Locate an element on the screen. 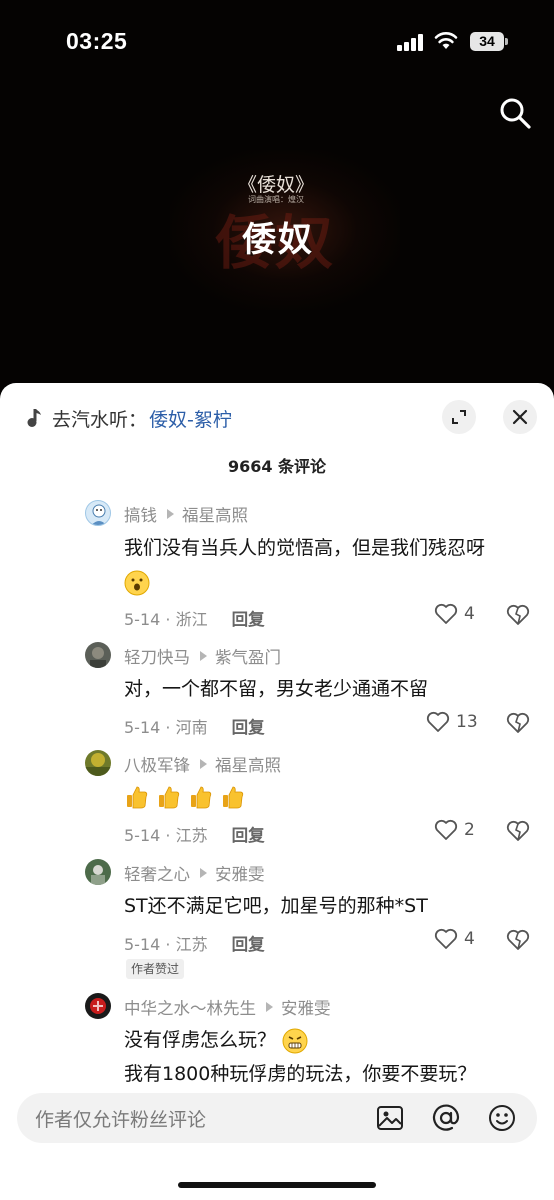  emoji-icon is located at coordinates (502, 1118).